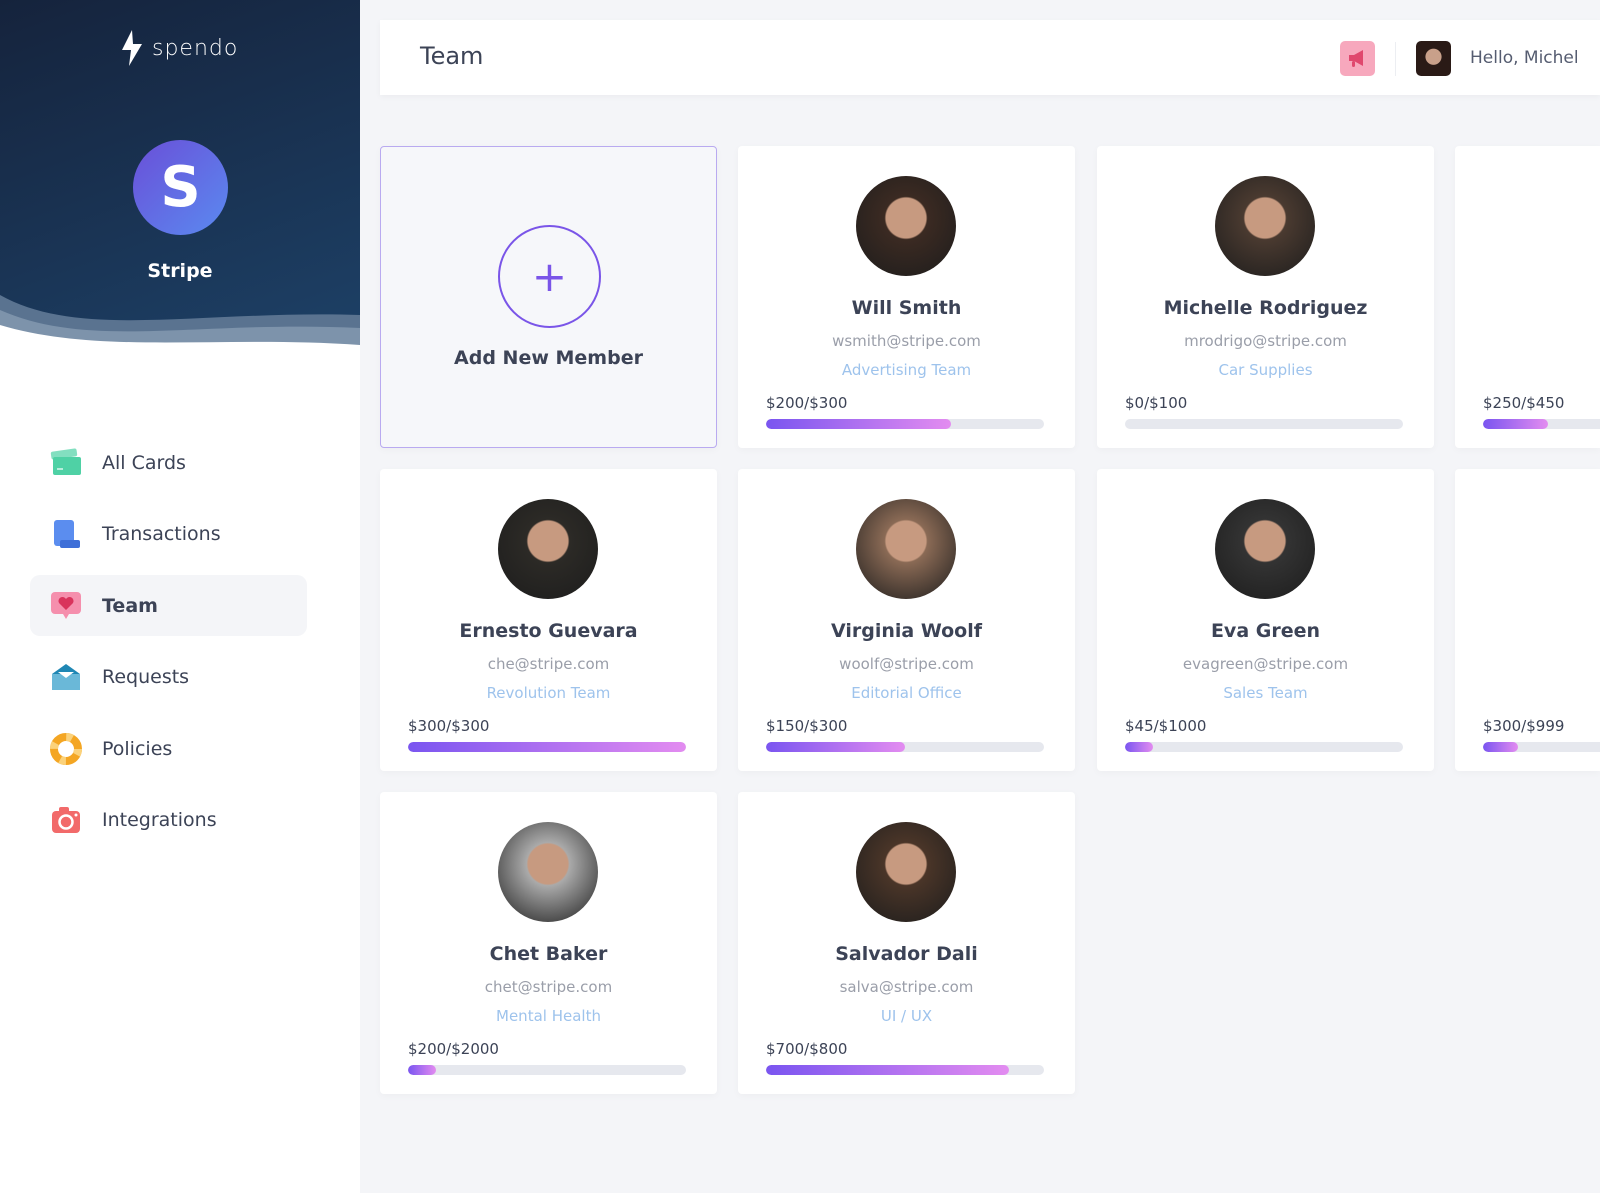  What do you see at coordinates (1524, 403) in the screenshot?
I see `member-spend-amount: $250/$450` at bounding box center [1524, 403].